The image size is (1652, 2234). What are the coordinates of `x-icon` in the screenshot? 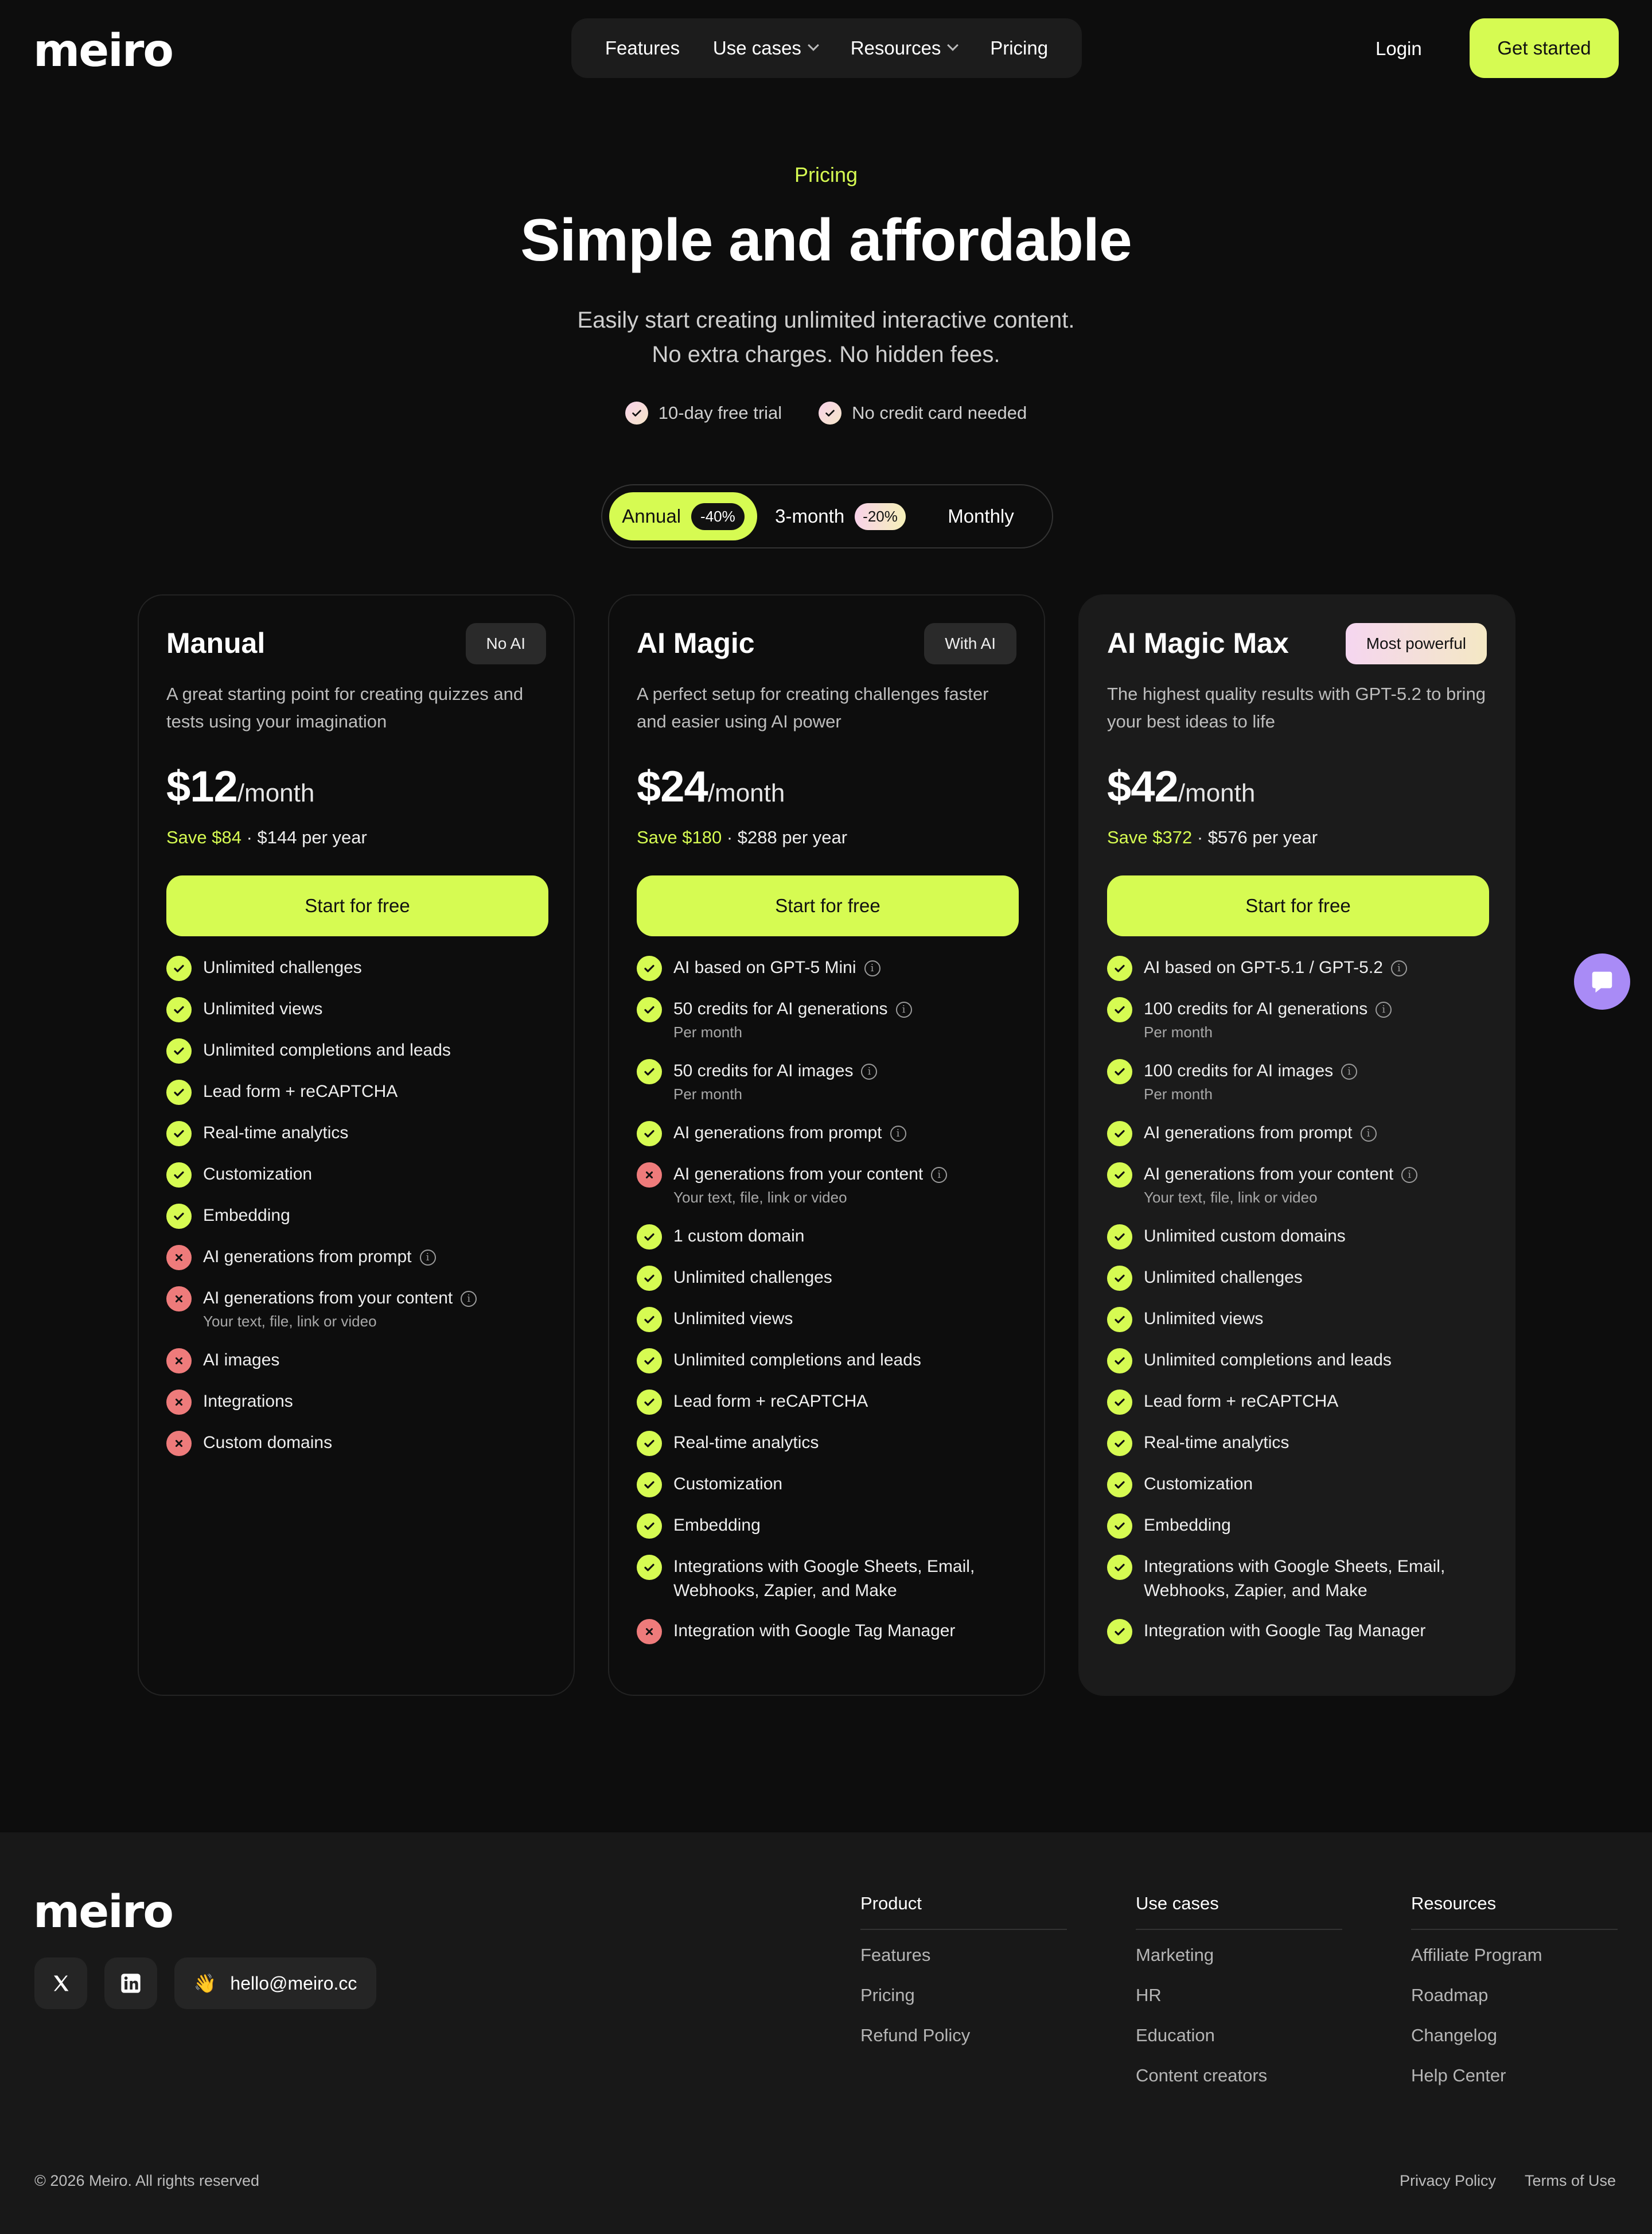 It's located at (649, 1631).